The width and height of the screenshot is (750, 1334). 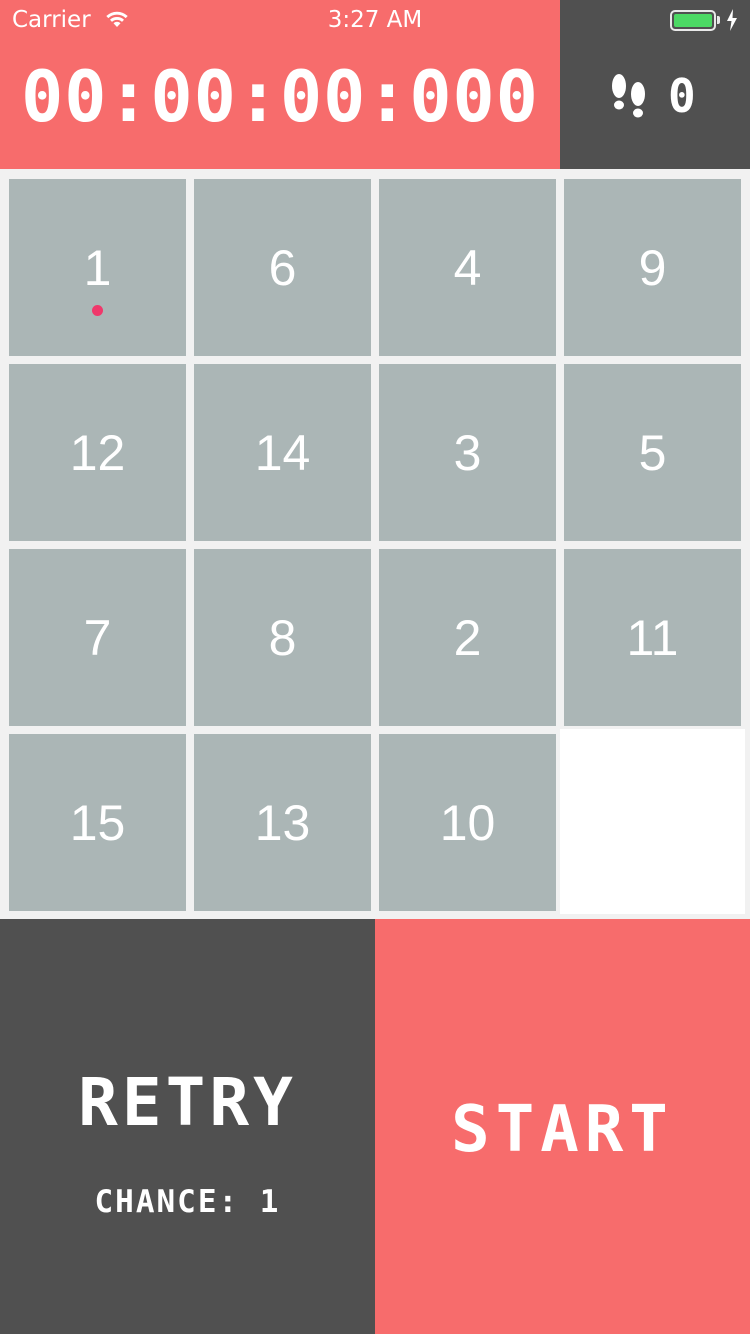 I want to click on tile-label: 7, so click(x=97, y=637).